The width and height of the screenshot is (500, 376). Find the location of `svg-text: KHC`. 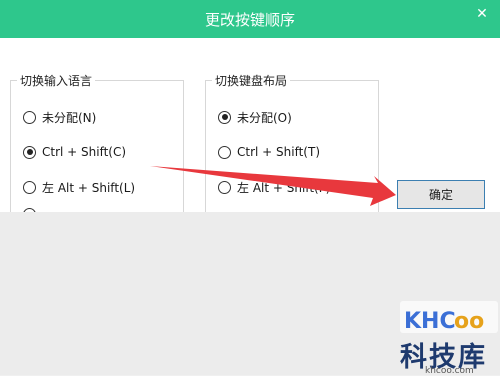

svg-text: KHC is located at coordinates (430, 321).